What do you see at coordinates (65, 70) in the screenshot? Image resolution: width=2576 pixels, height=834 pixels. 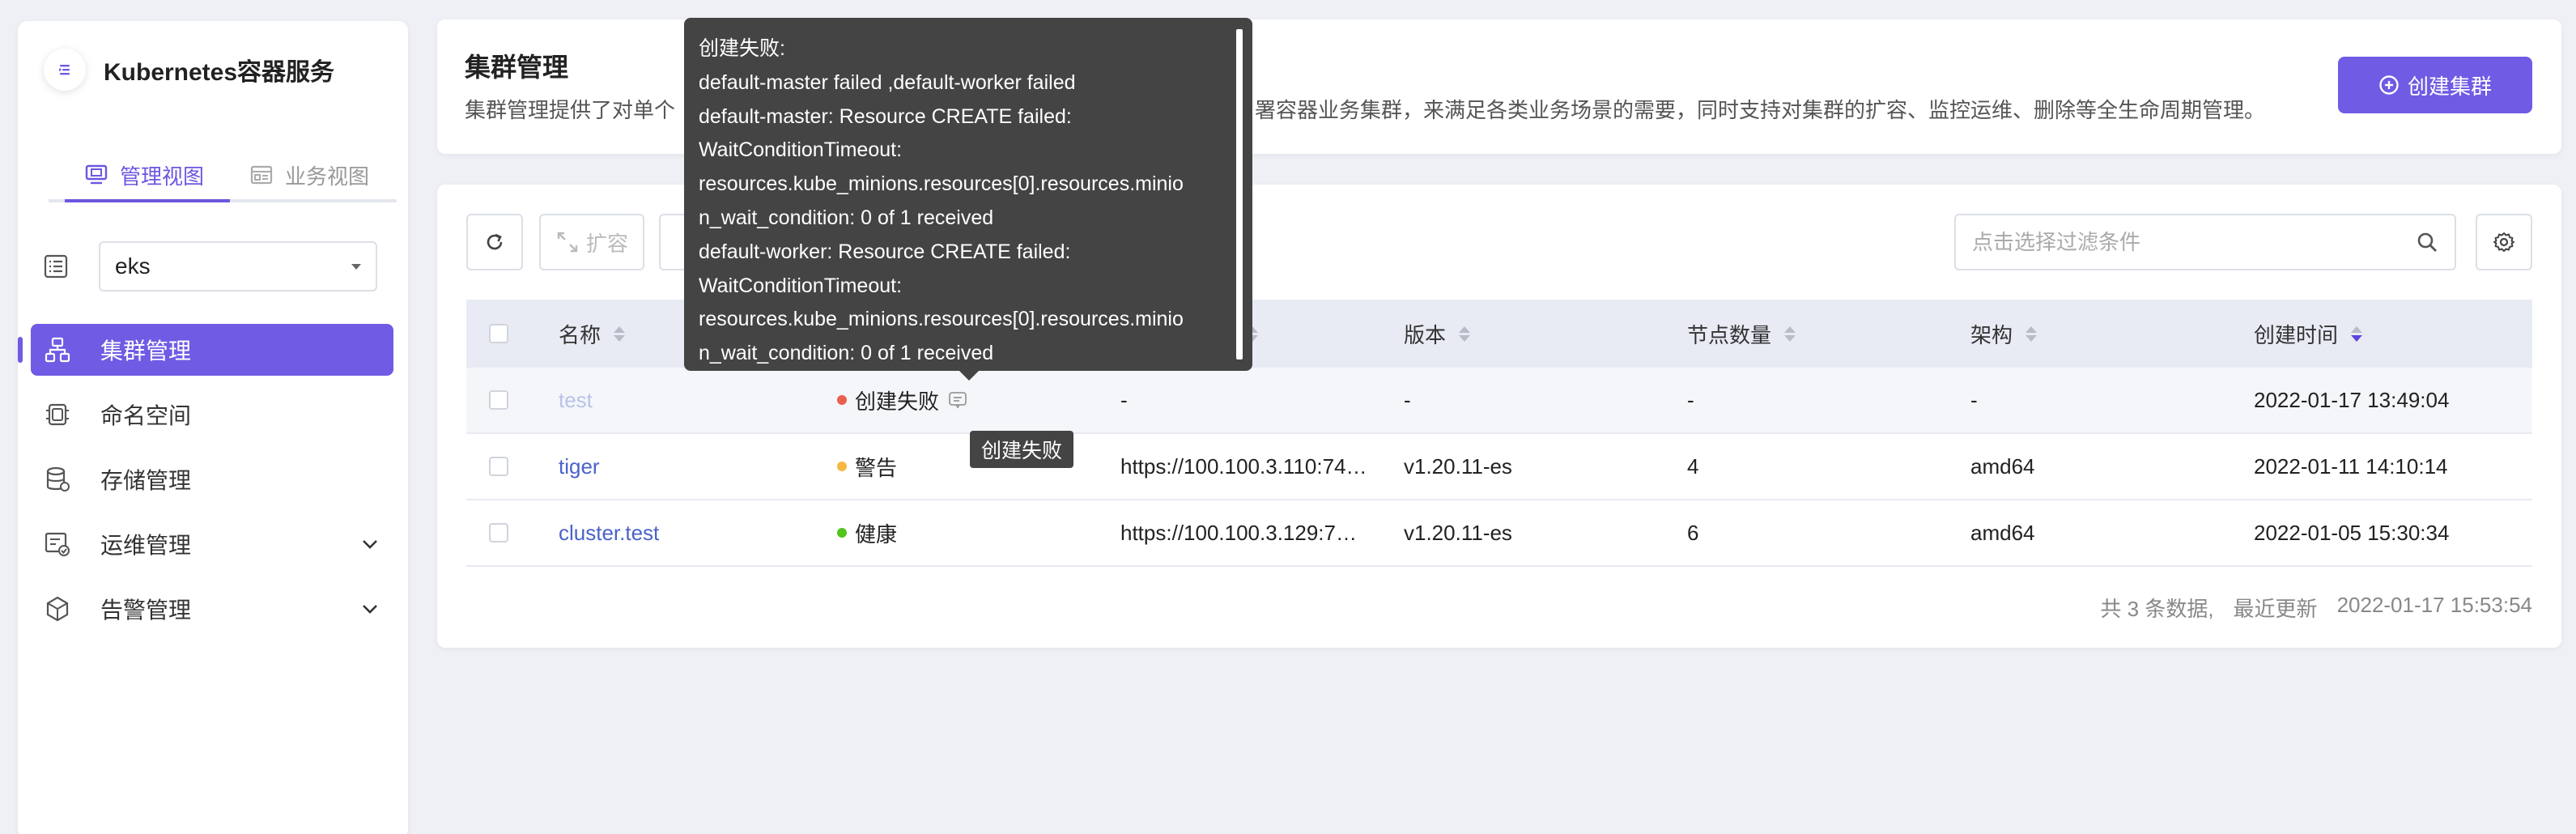 I see `collapse-menu-icon` at bounding box center [65, 70].